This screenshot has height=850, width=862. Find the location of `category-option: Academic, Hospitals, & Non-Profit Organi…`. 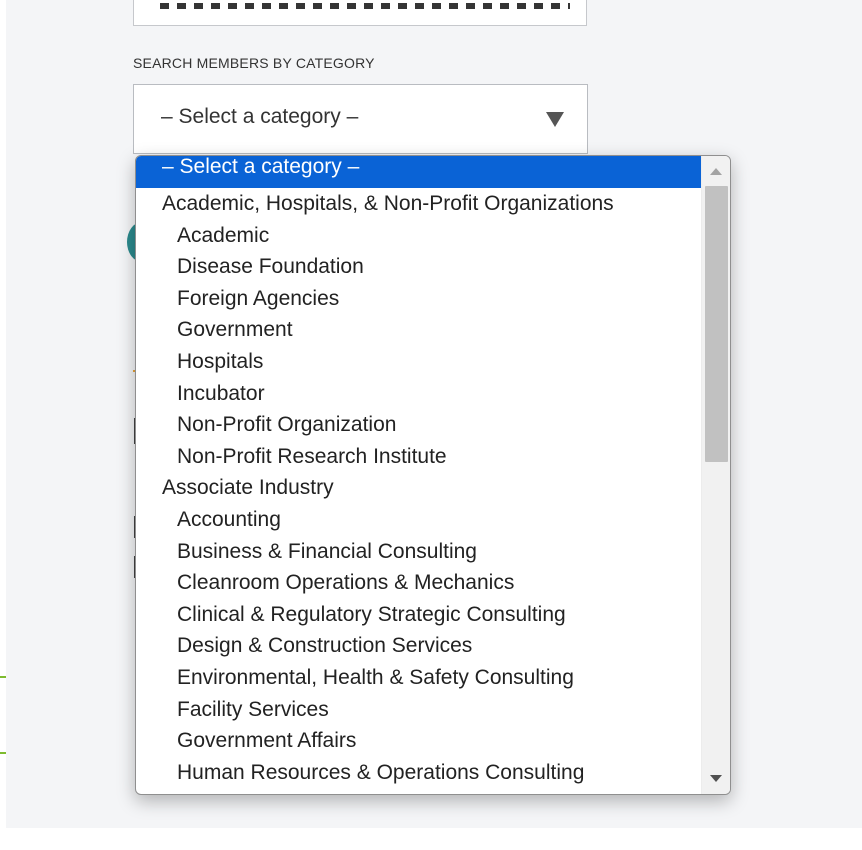

category-option: Academic, Hospitals, & Non-Profit Organi… is located at coordinates (419, 204).